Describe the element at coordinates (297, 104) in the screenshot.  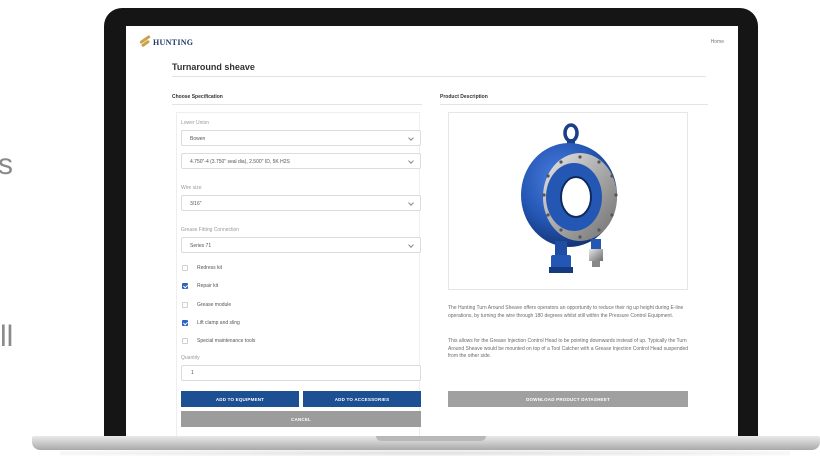
I see `spec-section-divider` at that location.